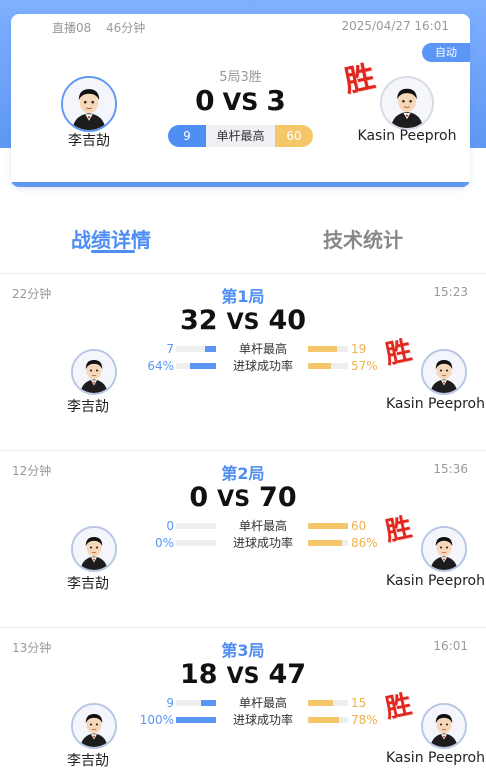 Image resolution: width=486 pixels, height=783 pixels. I want to click on stat-left-value: 0, so click(170, 526).